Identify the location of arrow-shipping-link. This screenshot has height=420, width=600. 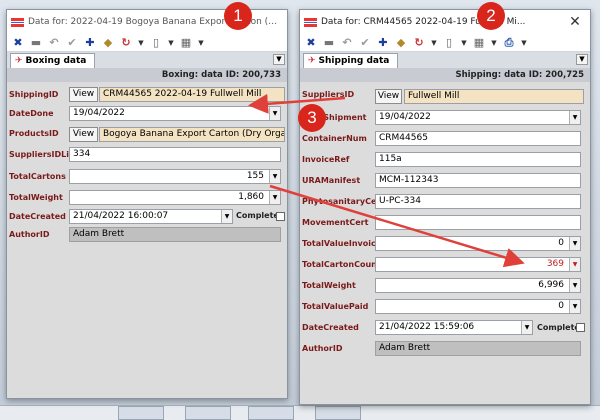
(297, 103).